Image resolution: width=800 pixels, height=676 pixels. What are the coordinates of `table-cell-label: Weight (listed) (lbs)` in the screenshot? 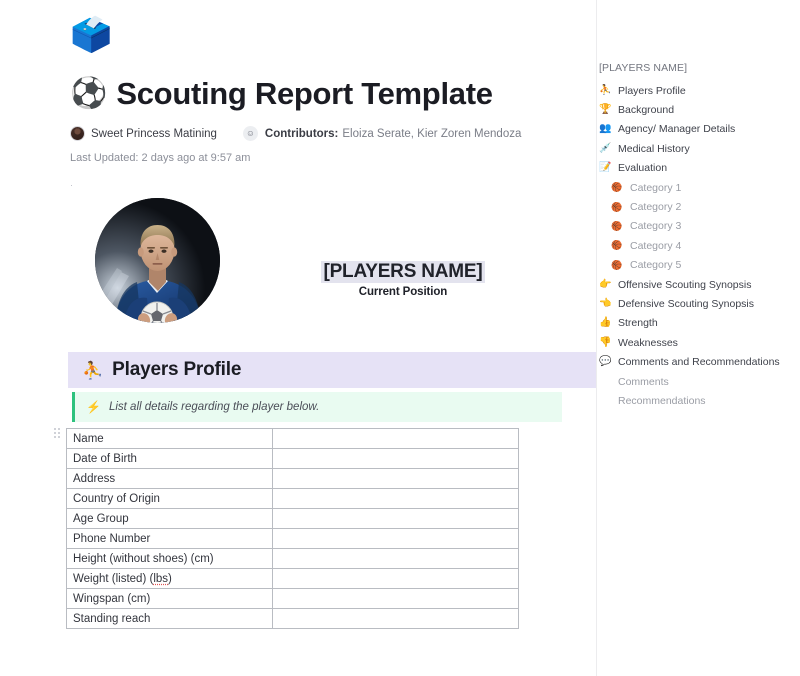 It's located at (169, 578).